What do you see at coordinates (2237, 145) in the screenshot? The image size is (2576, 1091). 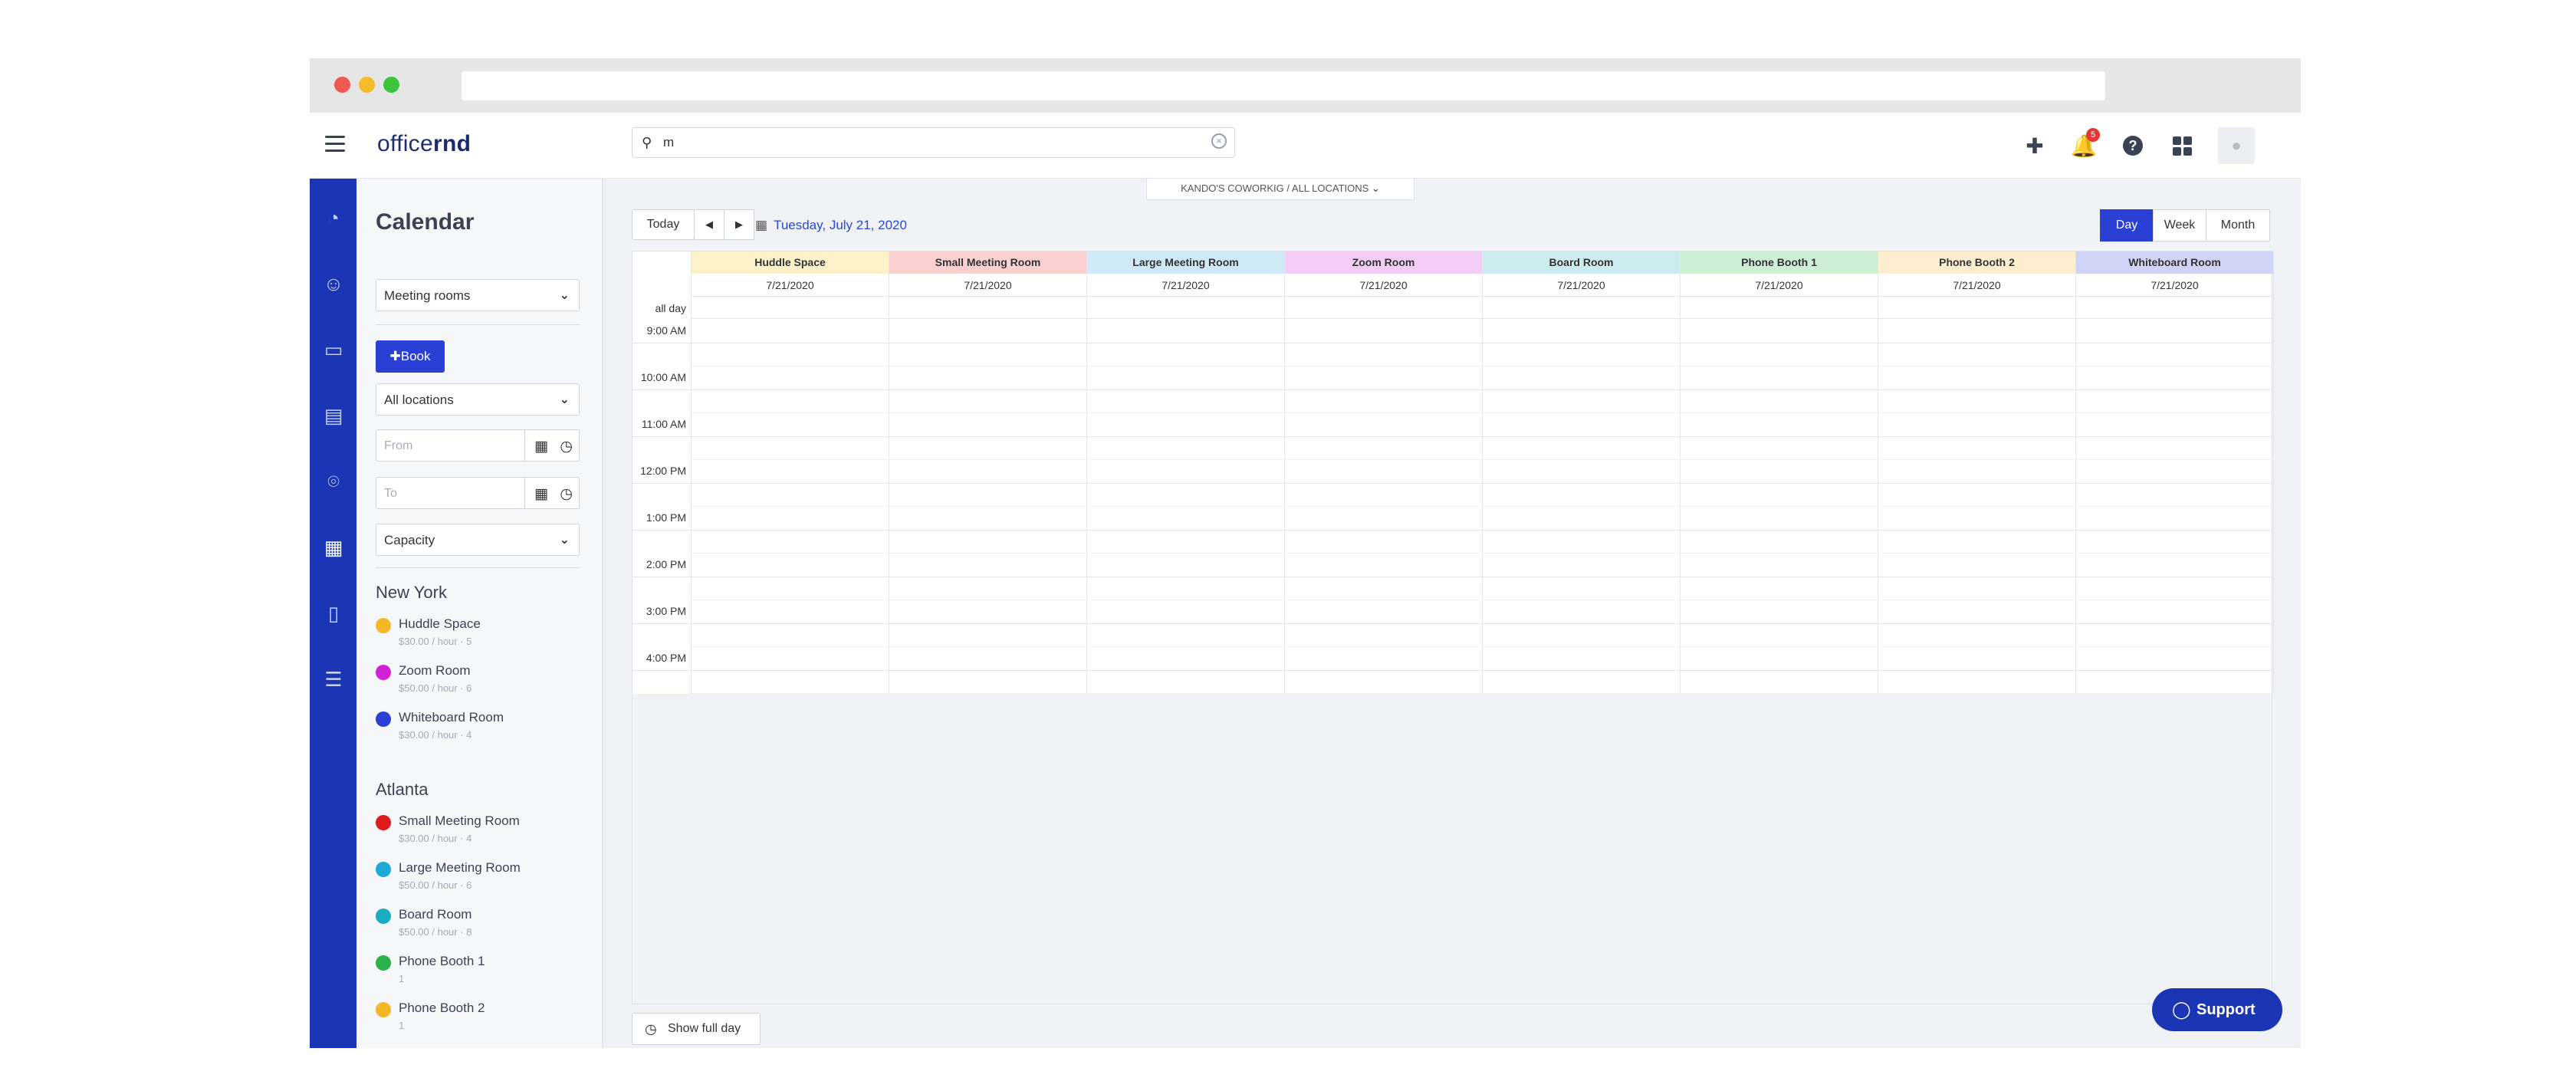 I see `avatar: ●` at bounding box center [2237, 145].